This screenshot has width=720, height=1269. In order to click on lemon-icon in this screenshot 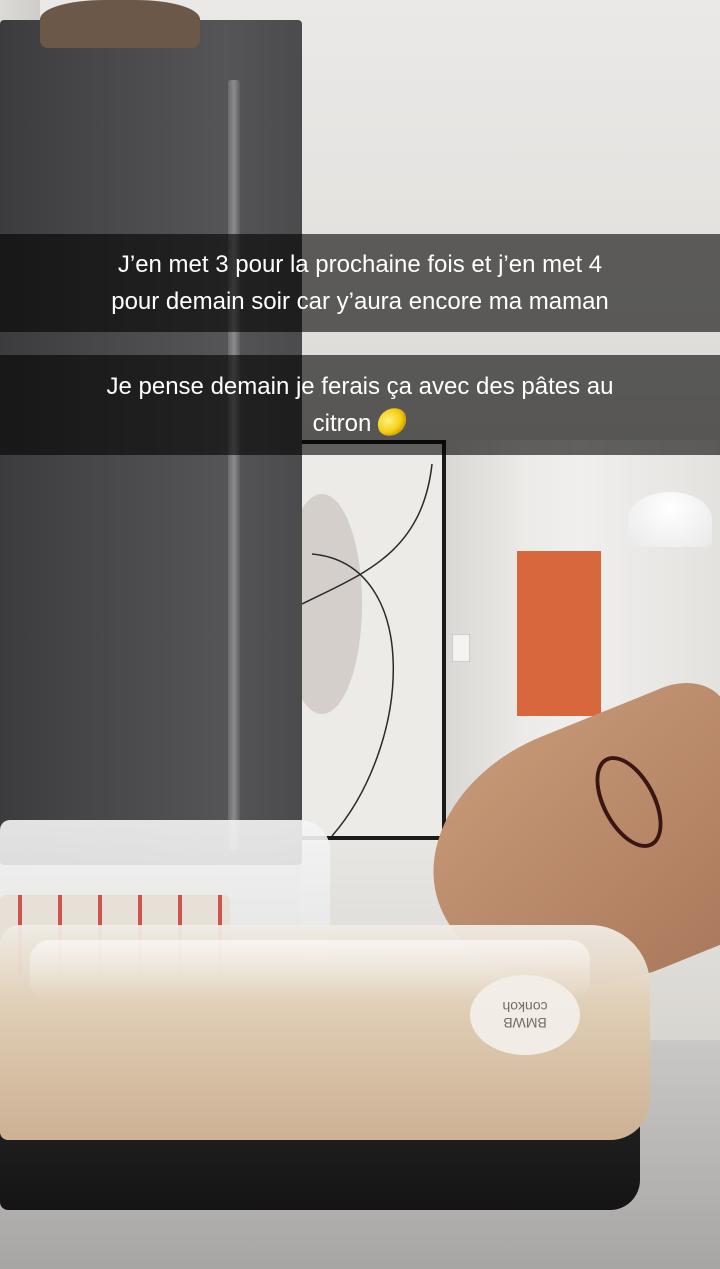, I will do `click(392, 422)`.